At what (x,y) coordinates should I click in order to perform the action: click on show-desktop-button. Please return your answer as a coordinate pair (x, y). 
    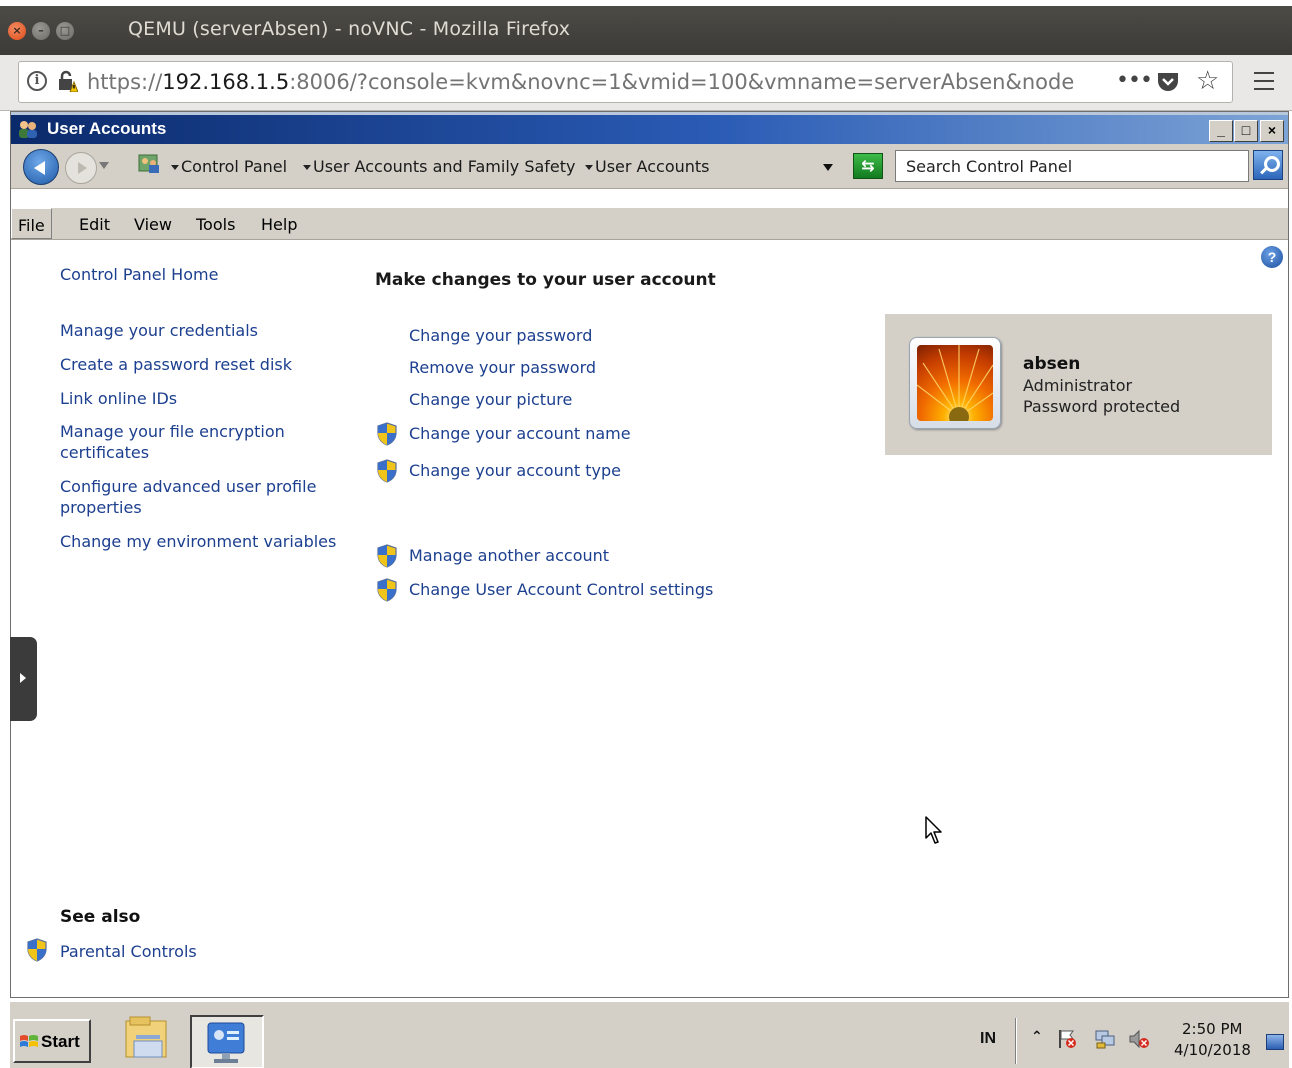
    Looking at the image, I should click on (1275, 1042).